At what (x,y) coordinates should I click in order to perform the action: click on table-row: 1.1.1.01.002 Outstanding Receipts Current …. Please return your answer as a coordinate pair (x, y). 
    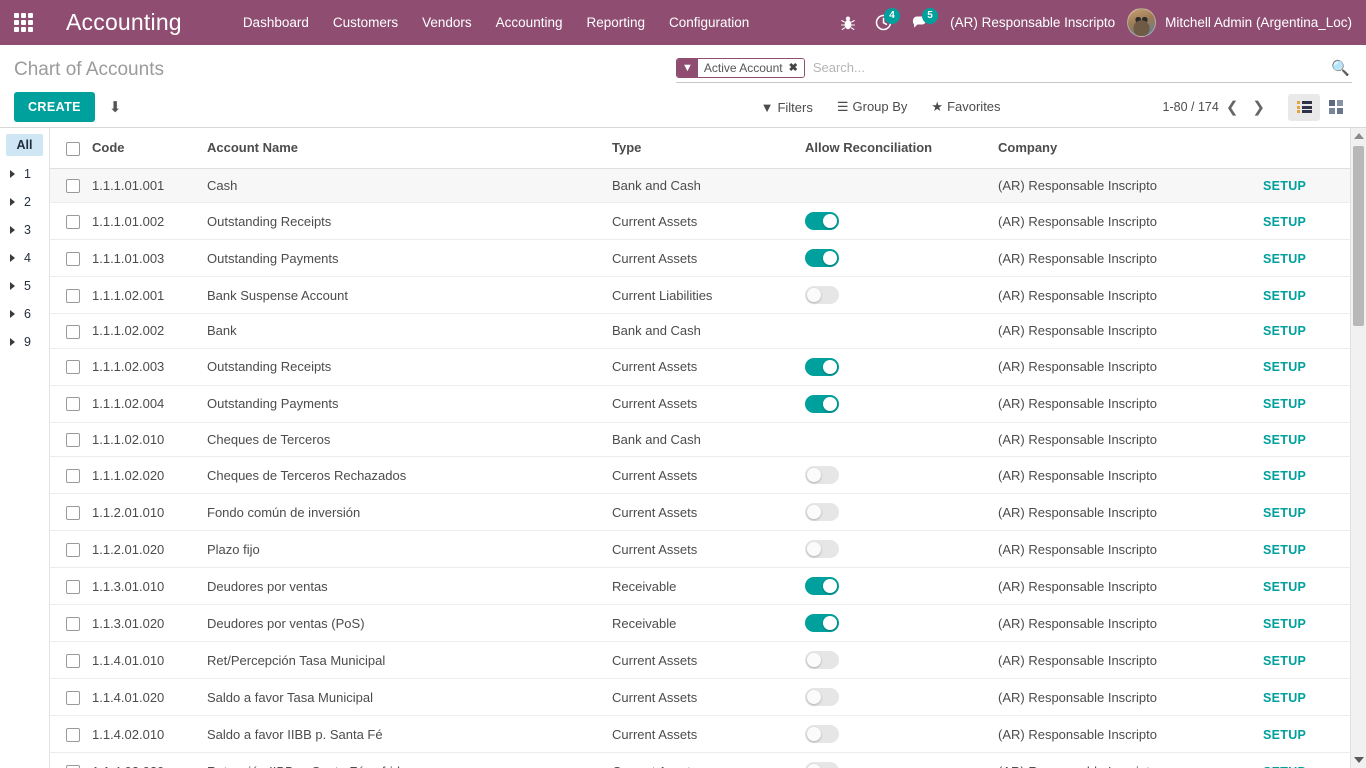
    Looking at the image, I should click on (700, 221).